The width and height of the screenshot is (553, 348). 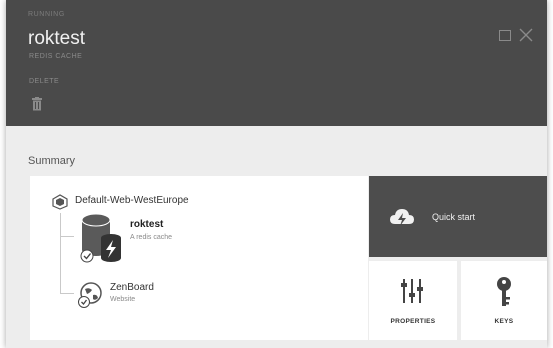 I want to click on delete-command: DELETE, so click(x=44, y=81).